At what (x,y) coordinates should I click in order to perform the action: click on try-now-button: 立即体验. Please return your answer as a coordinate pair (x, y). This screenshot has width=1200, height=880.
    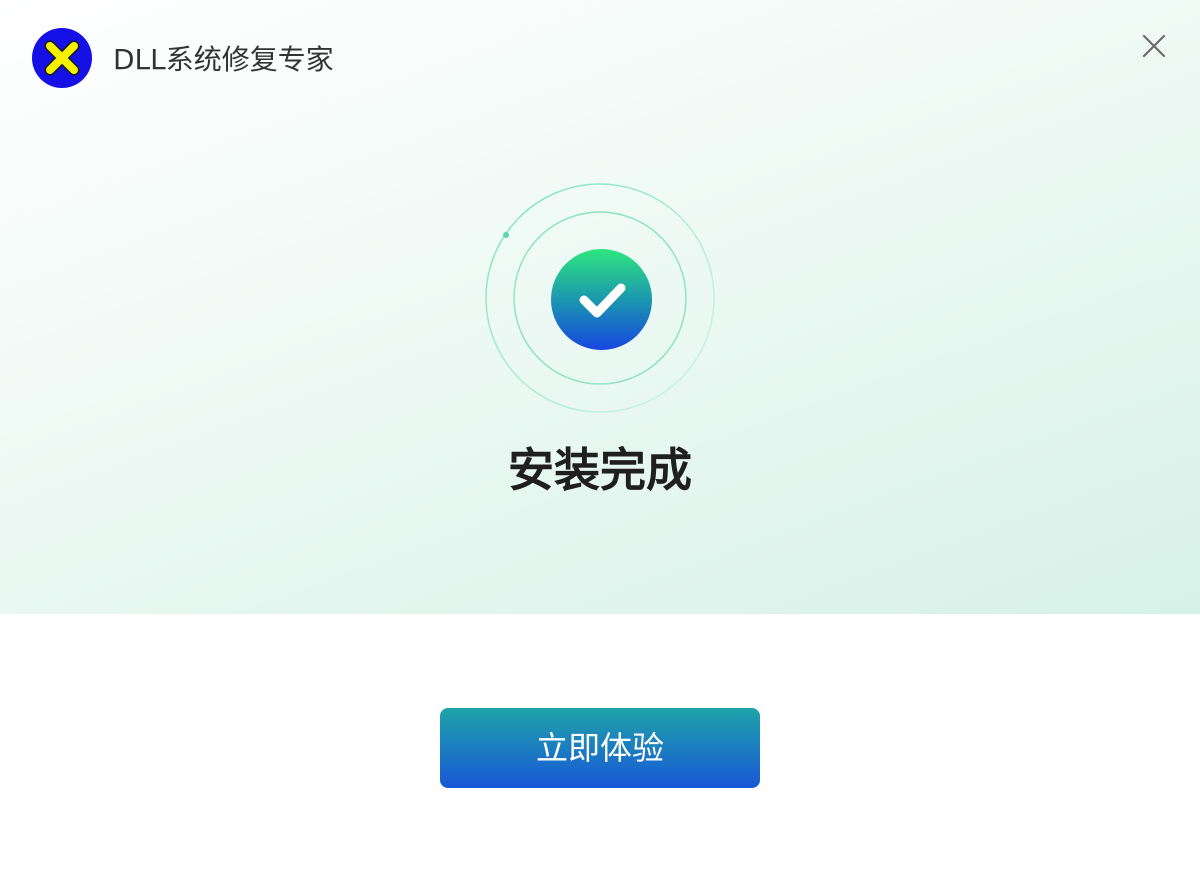
    Looking at the image, I should click on (600, 748).